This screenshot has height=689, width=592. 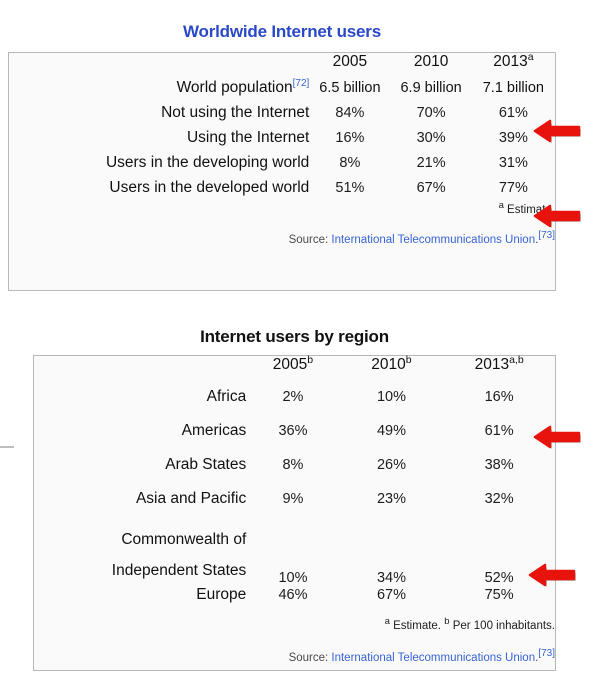 I want to click on table-2-cell-americas-2005: 36%, so click(x=293, y=431).